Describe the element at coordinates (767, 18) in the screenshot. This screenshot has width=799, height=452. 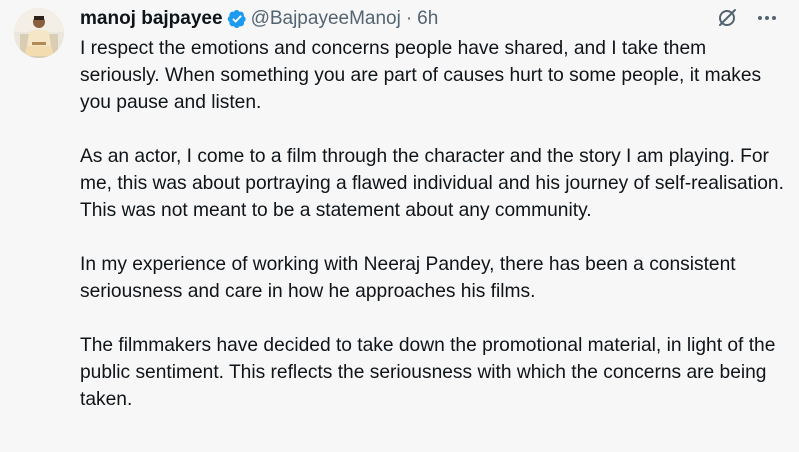
I see `more-icon` at that location.